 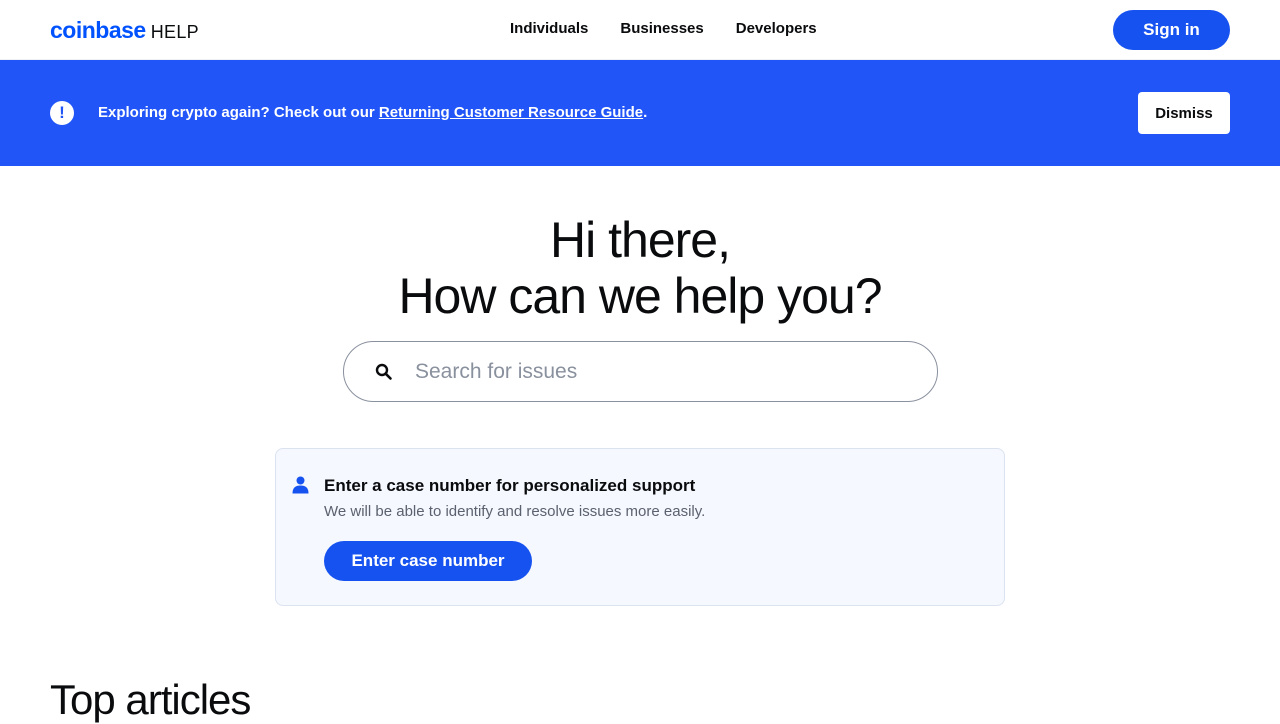 What do you see at coordinates (549, 28) in the screenshot?
I see `nav-individuals: Individuals` at bounding box center [549, 28].